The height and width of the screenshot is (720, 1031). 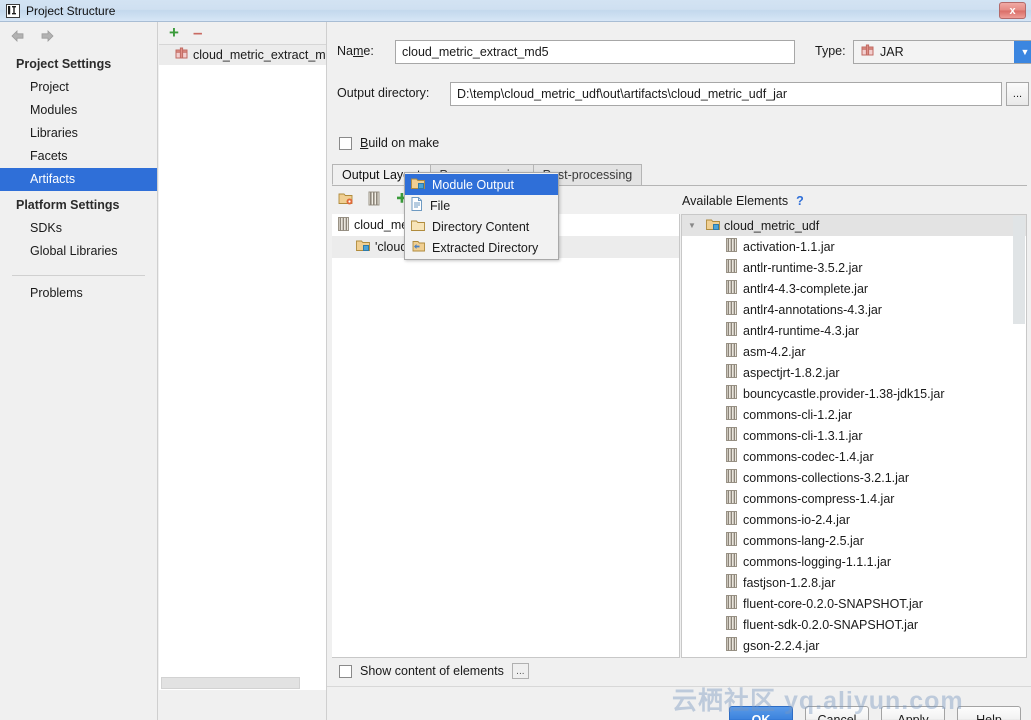 What do you see at coordinates (78, 156) in the screenshot?
I see `sidebar-item-facets: Facets` at bounding box center [78, 156].